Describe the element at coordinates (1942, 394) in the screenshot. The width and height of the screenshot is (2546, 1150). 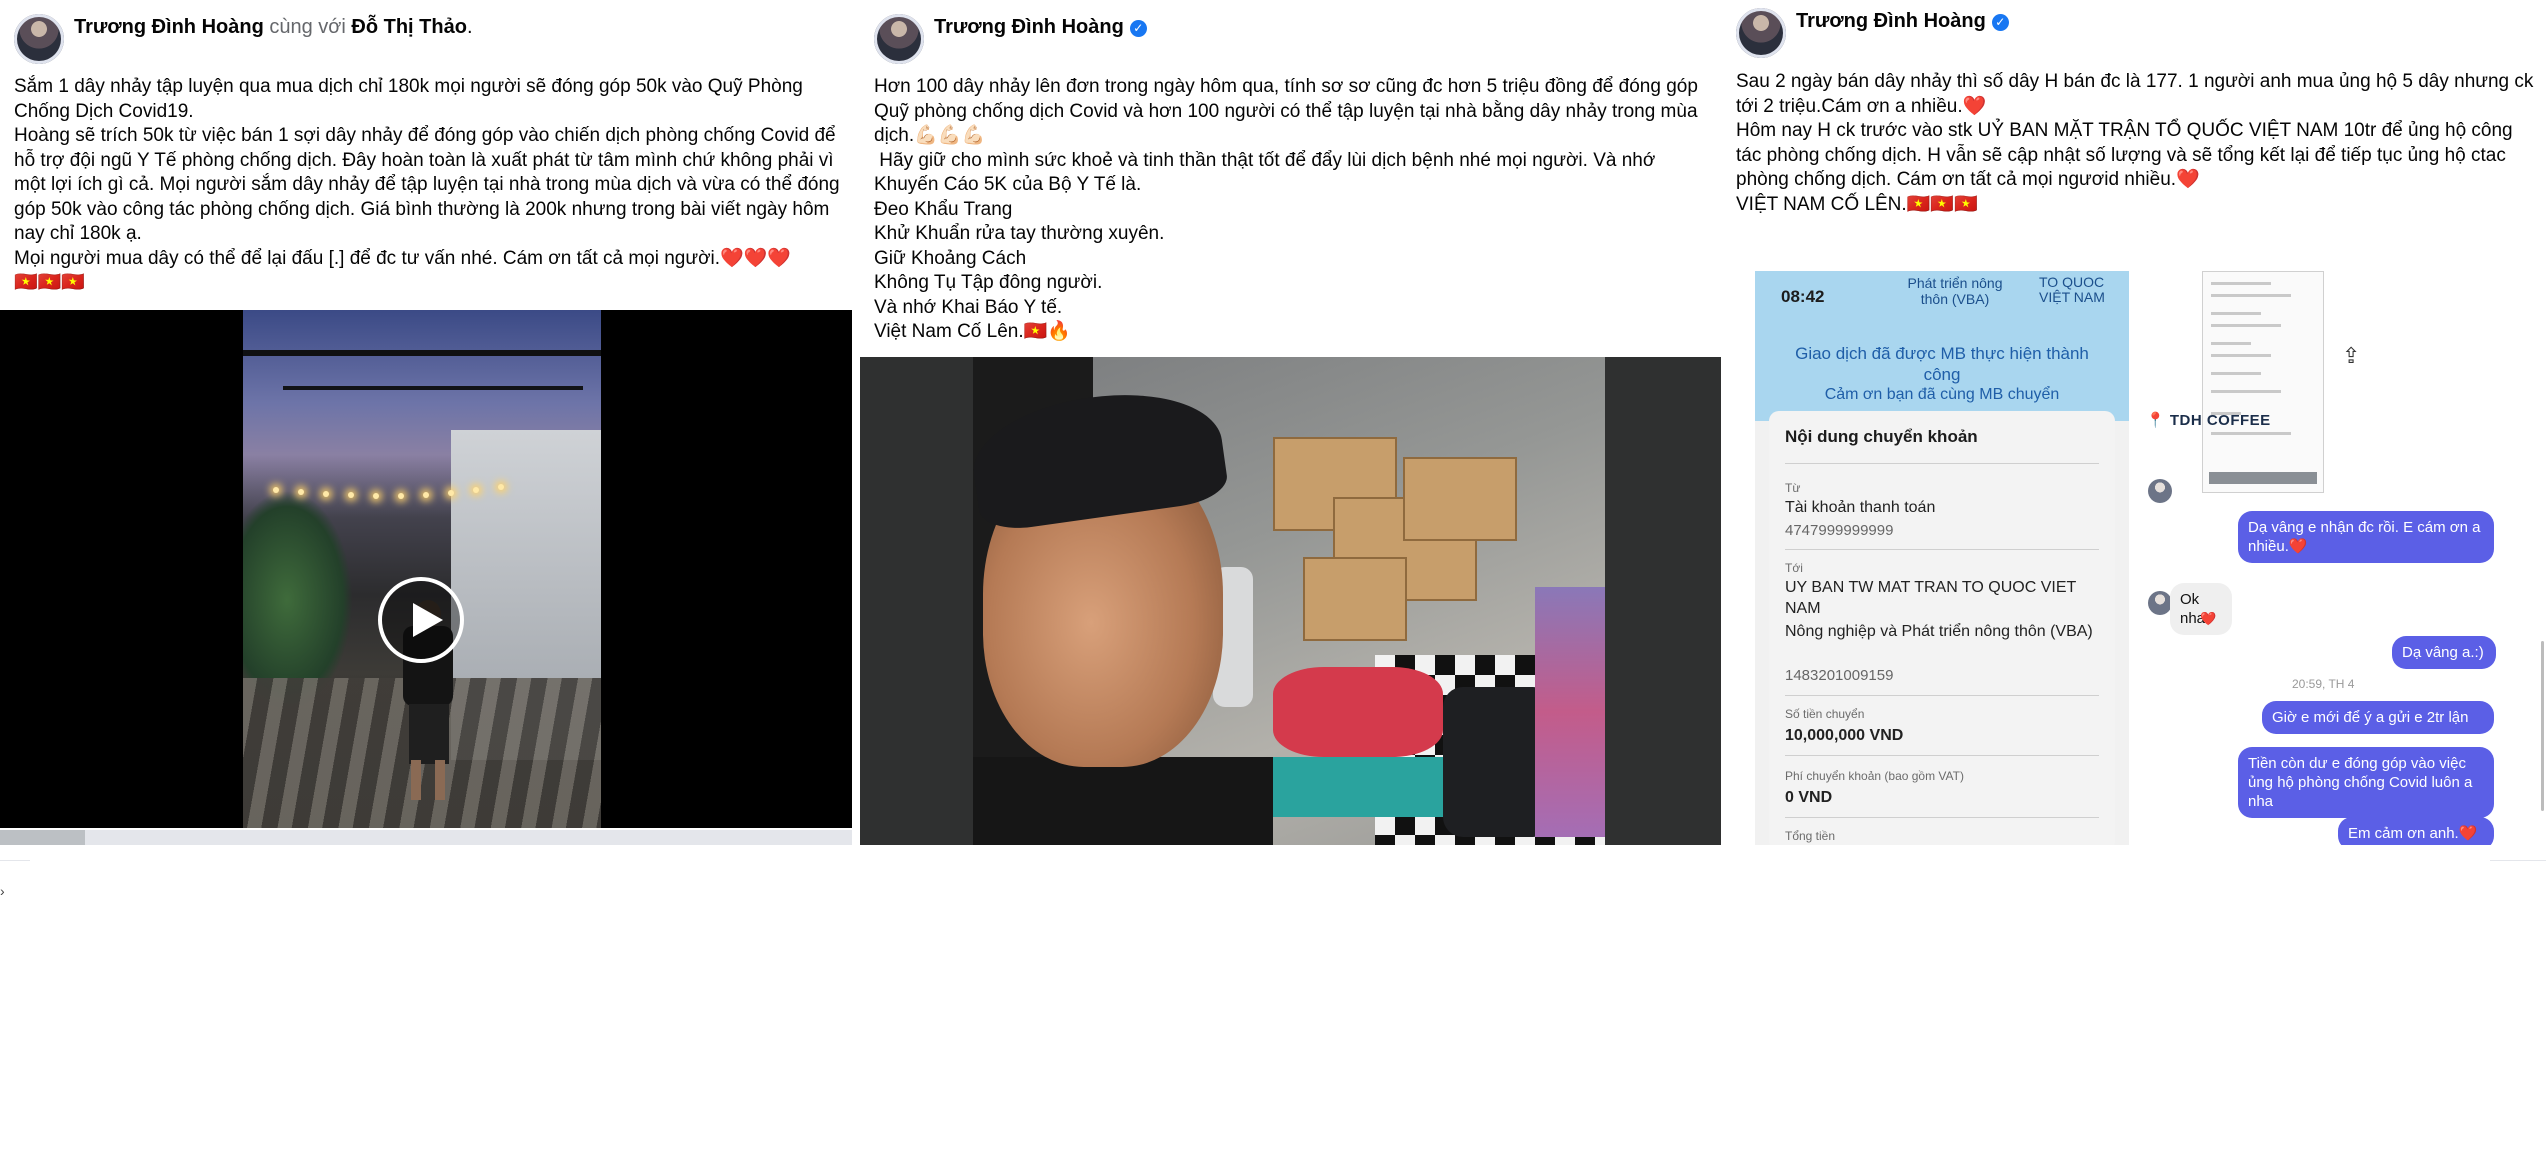
I see `thanks-text: Cảm ơn bạn đã cùng MB chuyển` at that location.